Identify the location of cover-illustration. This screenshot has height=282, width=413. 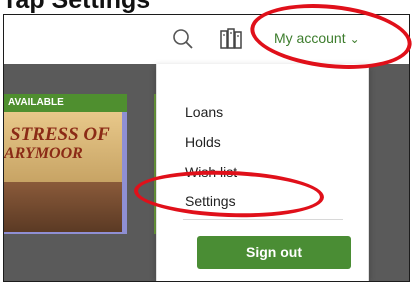
(63, 207).